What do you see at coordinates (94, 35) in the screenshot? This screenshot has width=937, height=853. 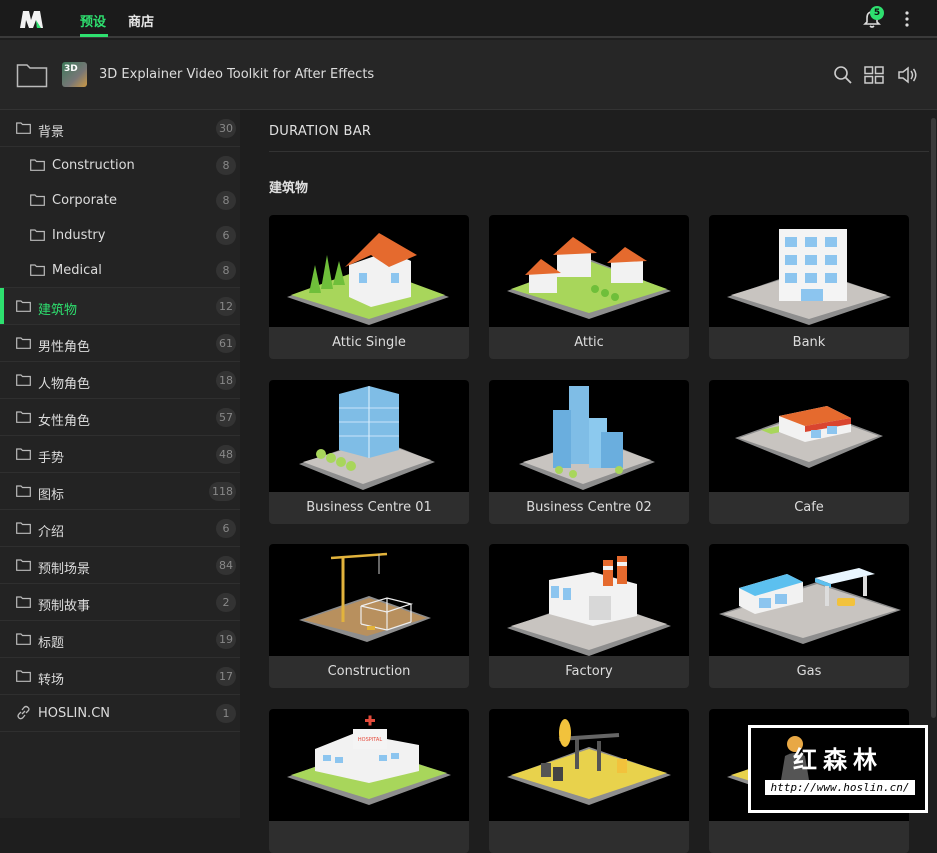 I see `tab-active-indicator` at bounding box center [94, 35].